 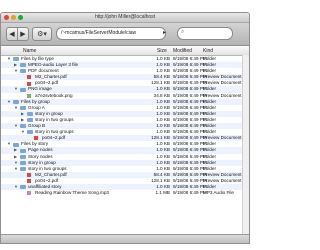 I want to click on action-menu-button: ⚙▾, so click(x=42, y=34).